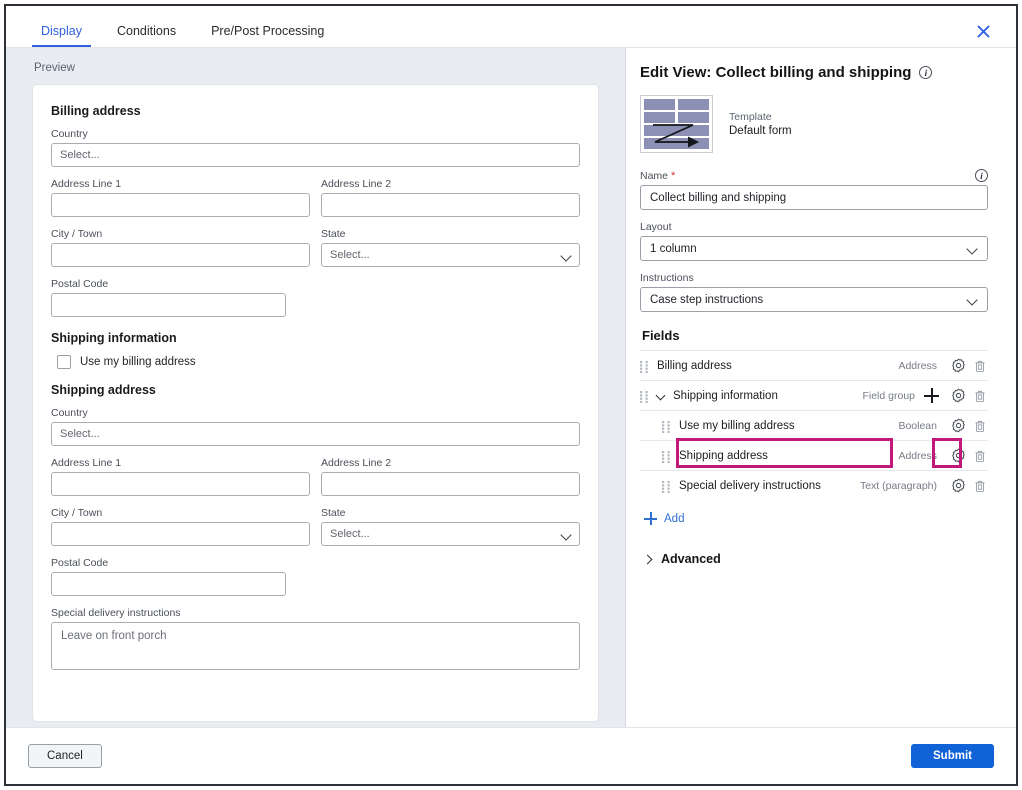  I want to click on add-field-button: Add, so click(816, 518).